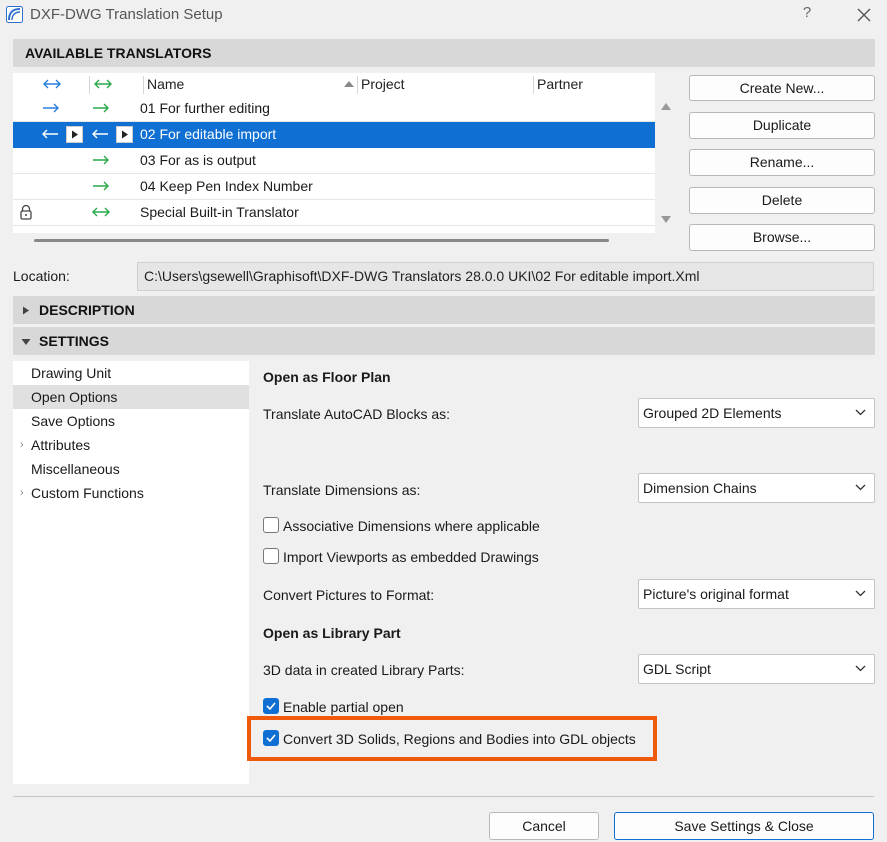 The height and width of the screenshot is (842, 887). Describe the element at coordinates (226, 186) in the screenshot. I see `translator-name: 04 Keep Pen Index Number` at that location.